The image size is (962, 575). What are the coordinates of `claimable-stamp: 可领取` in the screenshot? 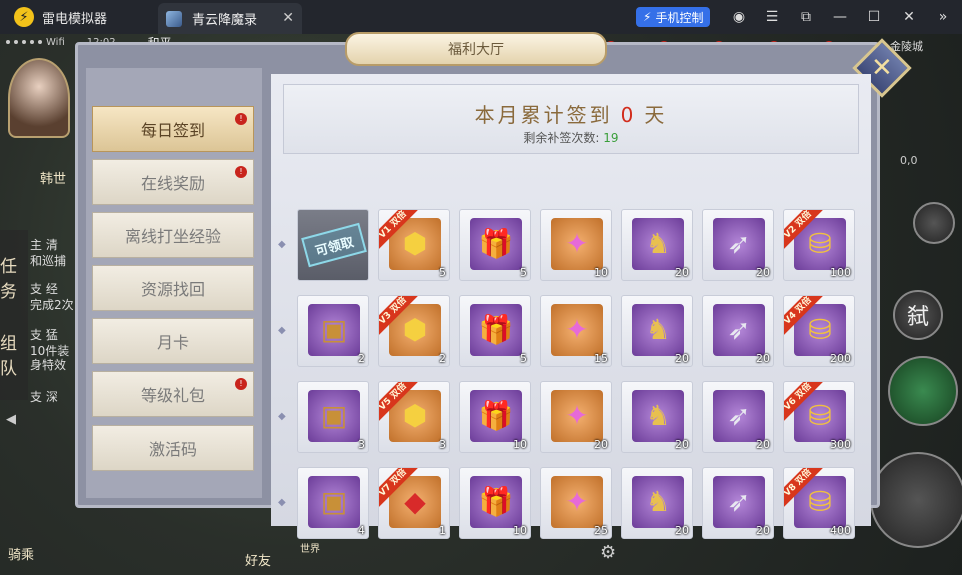 It's located at (334, 245).